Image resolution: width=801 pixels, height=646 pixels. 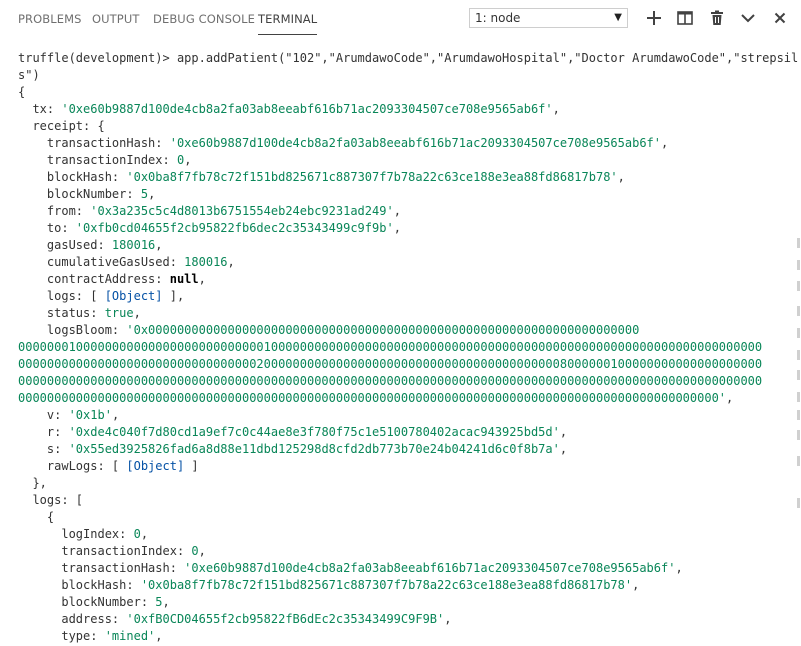 I want to click on terminal-token: {, so click(x=22, y=92).